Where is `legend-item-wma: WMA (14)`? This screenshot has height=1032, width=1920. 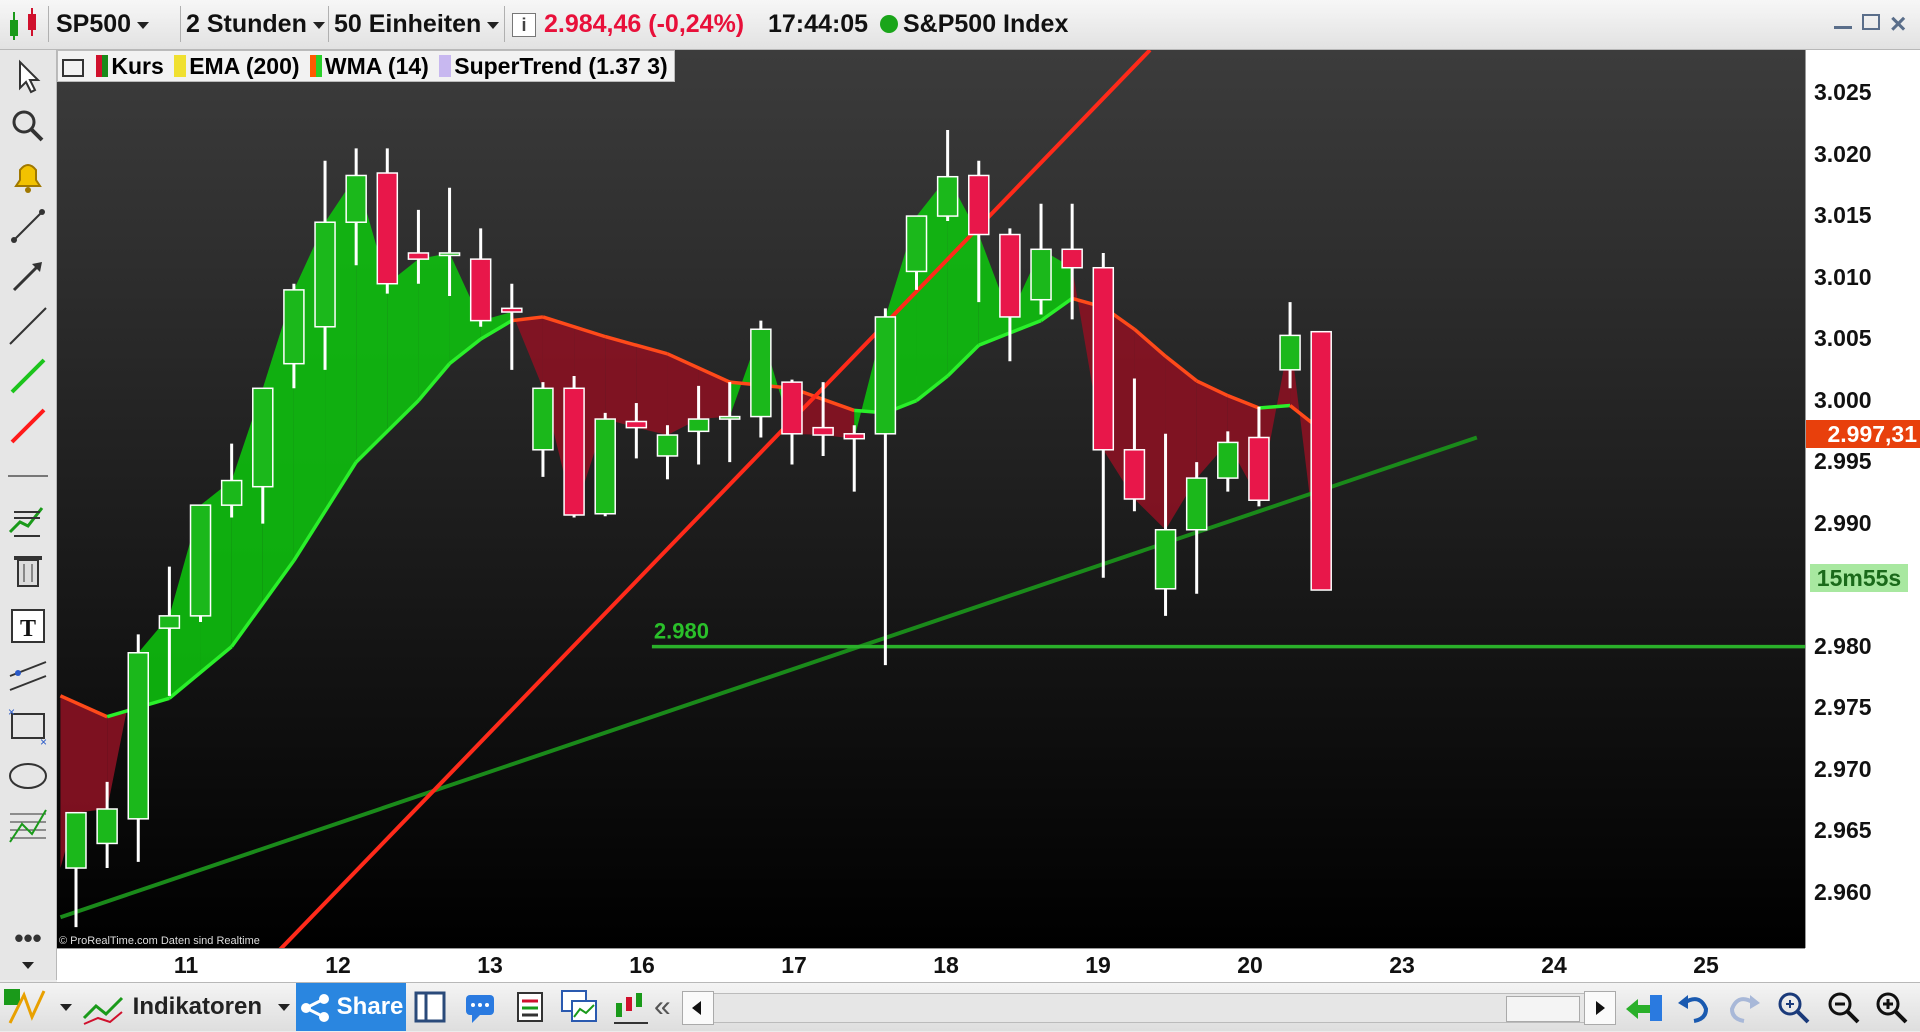 legend-item-wma: WMA (14) is located at coordinates (367, 66).